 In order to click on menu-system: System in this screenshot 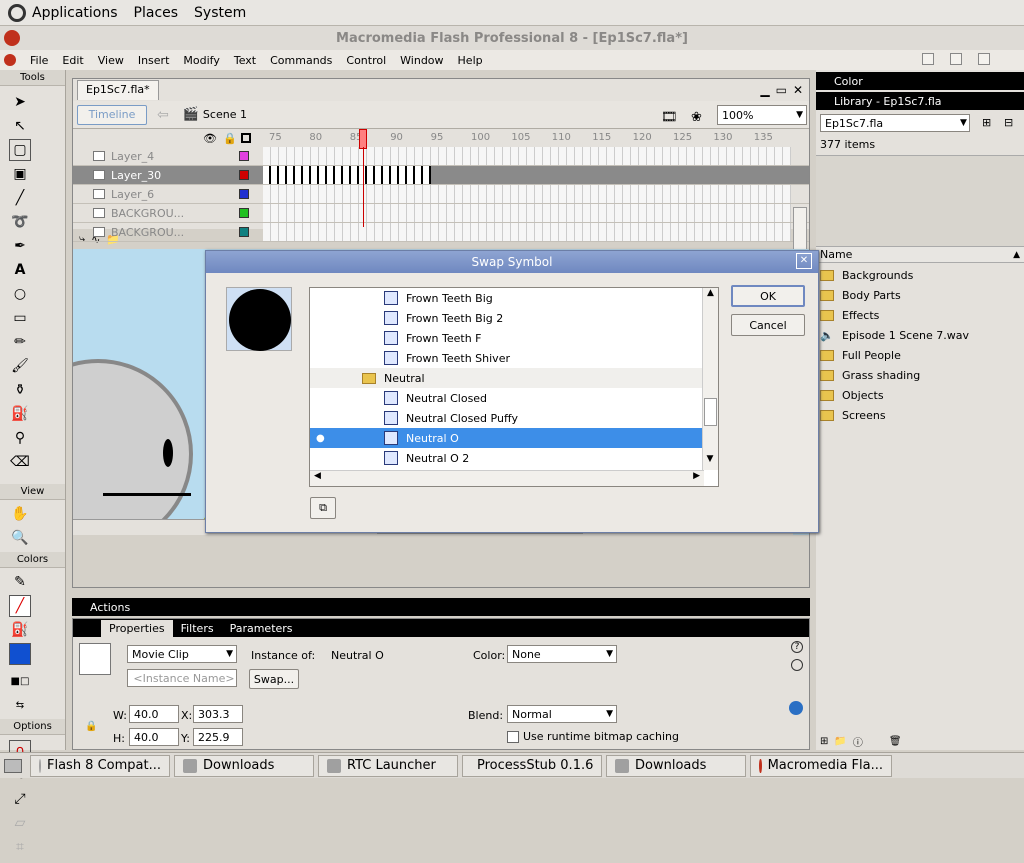, I will do `click(220, 13)`.